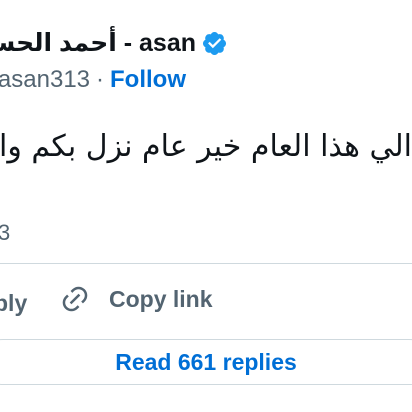 The width and height of the screenshot is (412, 412). I want to click on copy-link-label: Copy link, so click(161, 299).